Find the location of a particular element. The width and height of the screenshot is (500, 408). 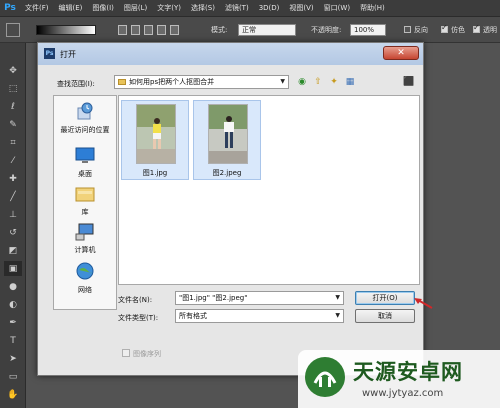

reverse-checkbox is located at coordinates (407, 29).